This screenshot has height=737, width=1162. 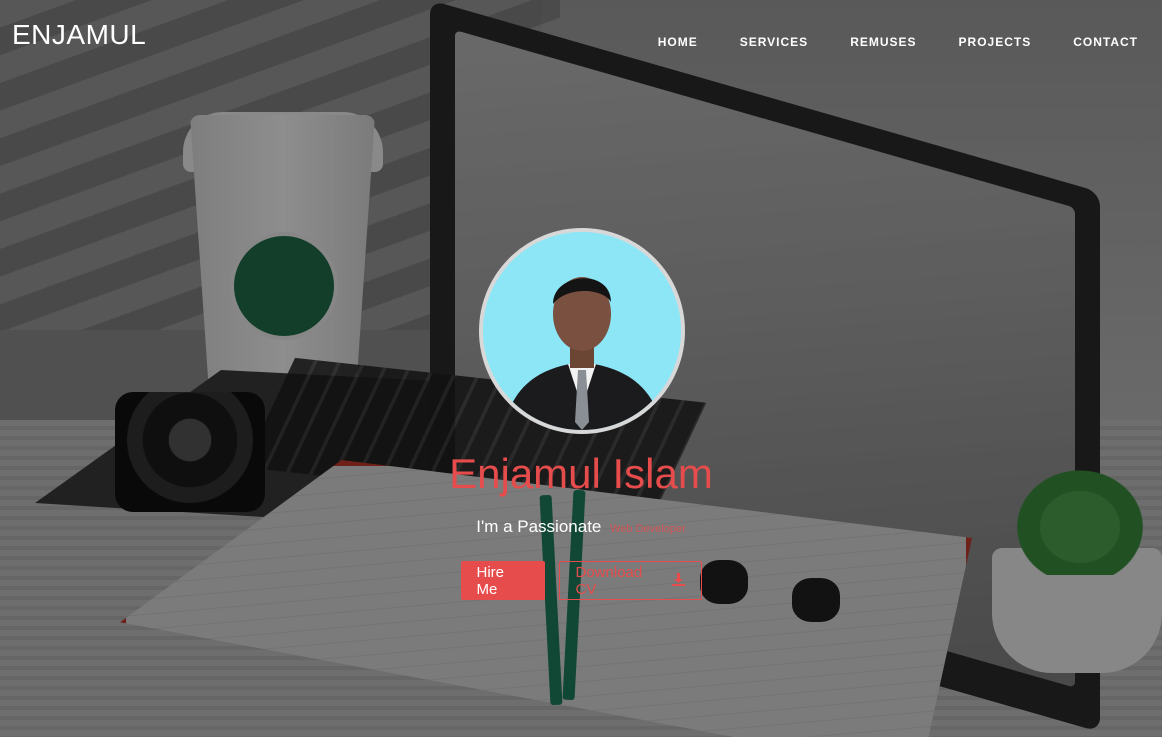 I want to click on main-nav: HOME SERVICES REMUSES PROJECTS CONTACT, so click(x=898, y=42).